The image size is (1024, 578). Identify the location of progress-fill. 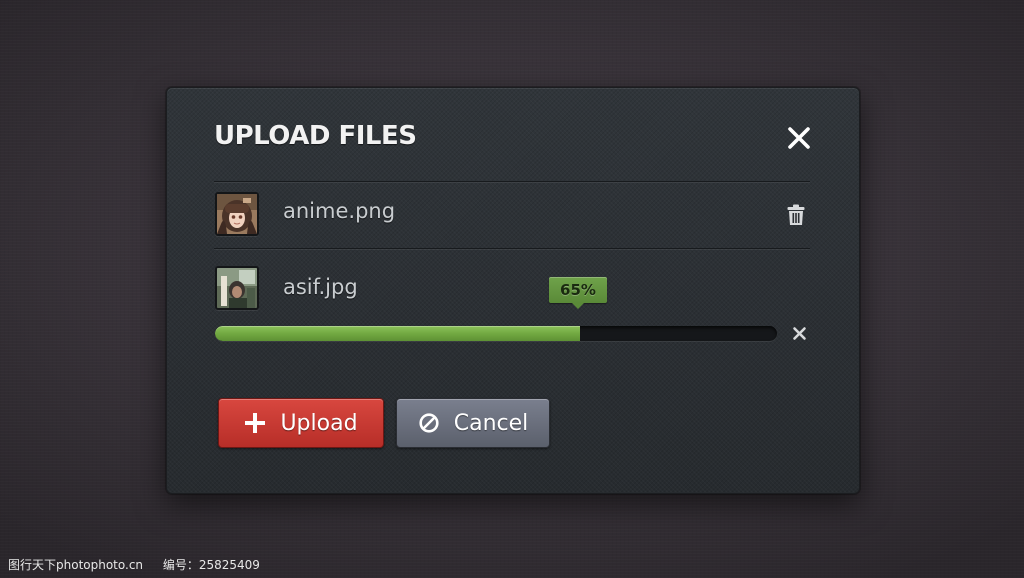
(398, 333).